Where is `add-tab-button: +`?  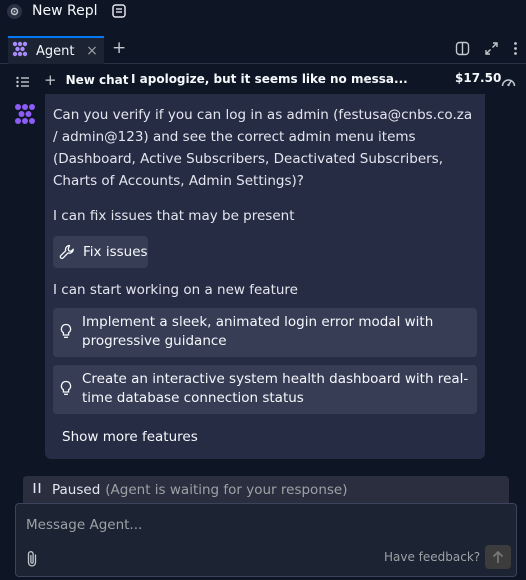 add-tab-button: + is located at coordinates (119, 48).